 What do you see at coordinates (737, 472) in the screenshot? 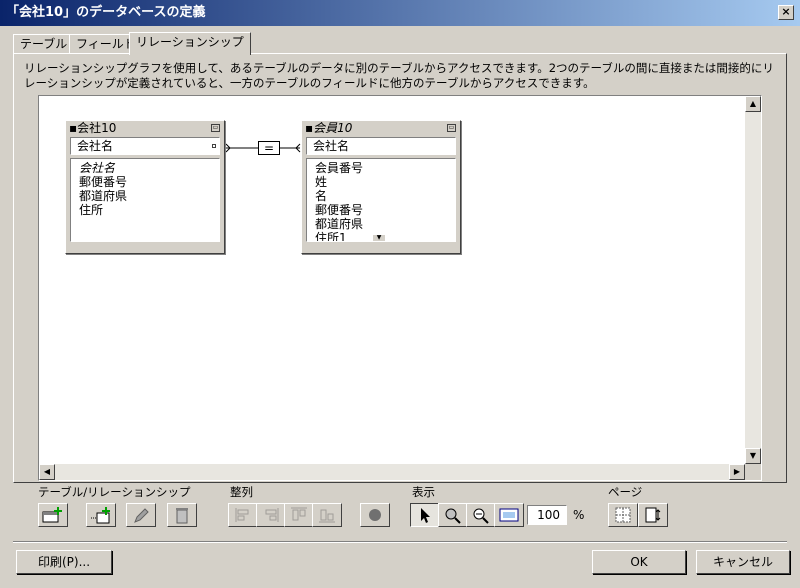
I see `scroll-right-icon: ▶` at bounding box center [737, 472].